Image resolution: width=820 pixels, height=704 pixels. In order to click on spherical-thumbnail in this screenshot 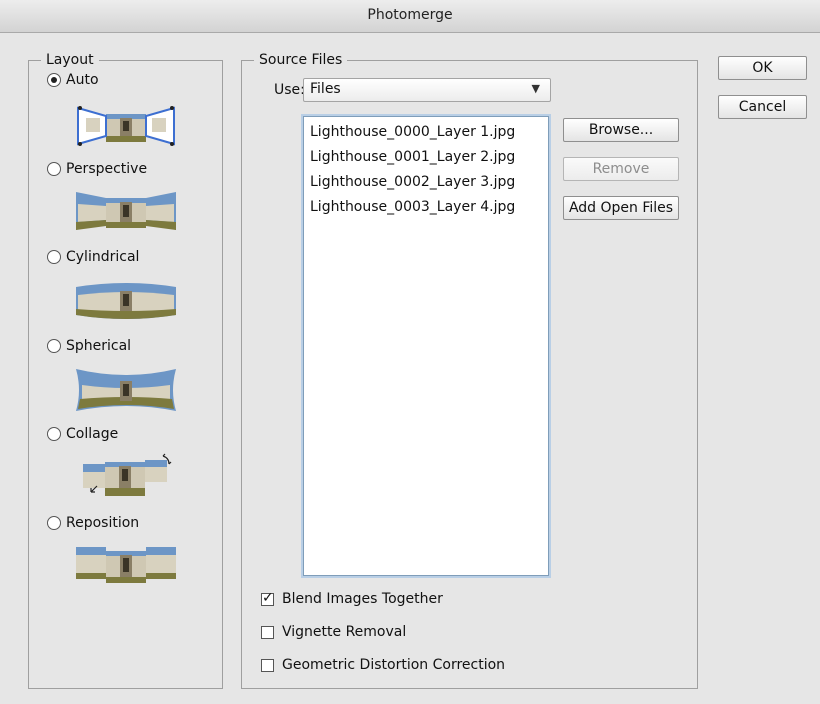, I will do `click(126, 390)`.